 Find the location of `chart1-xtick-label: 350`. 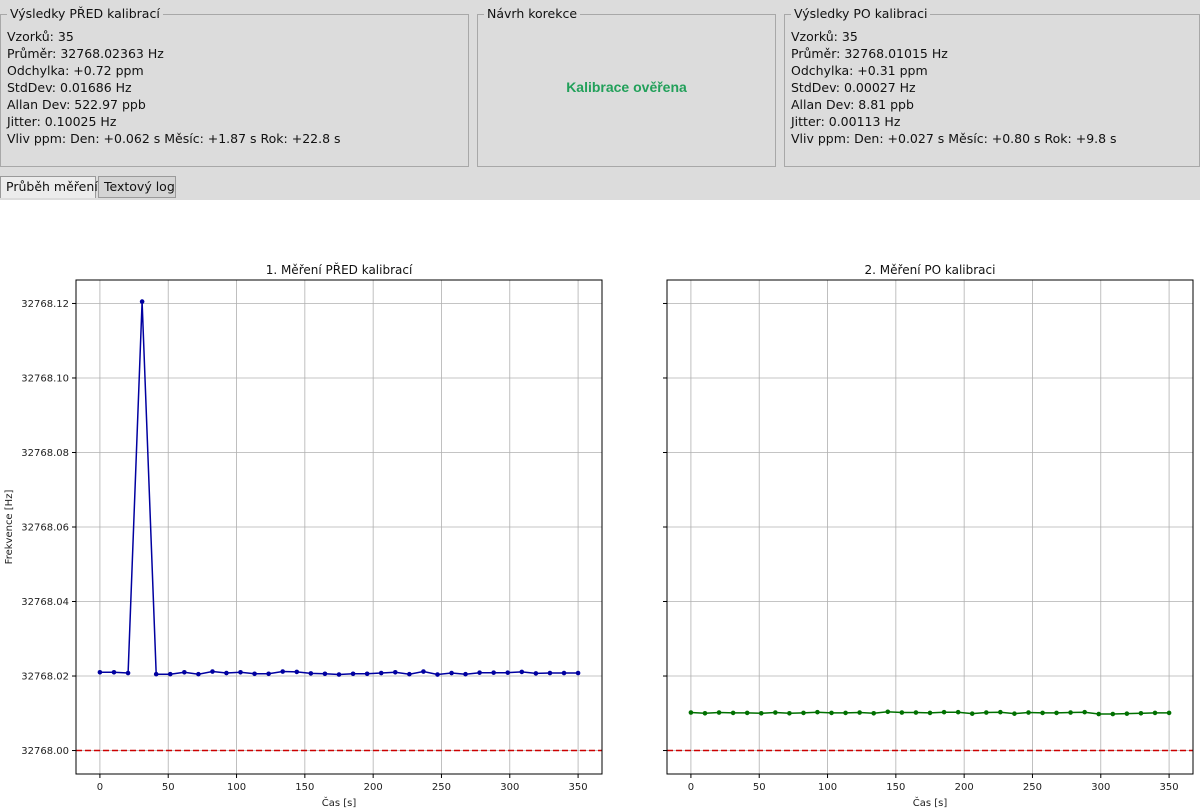

chart1-xtick-label: 350 is located at coordinates (578, 787).